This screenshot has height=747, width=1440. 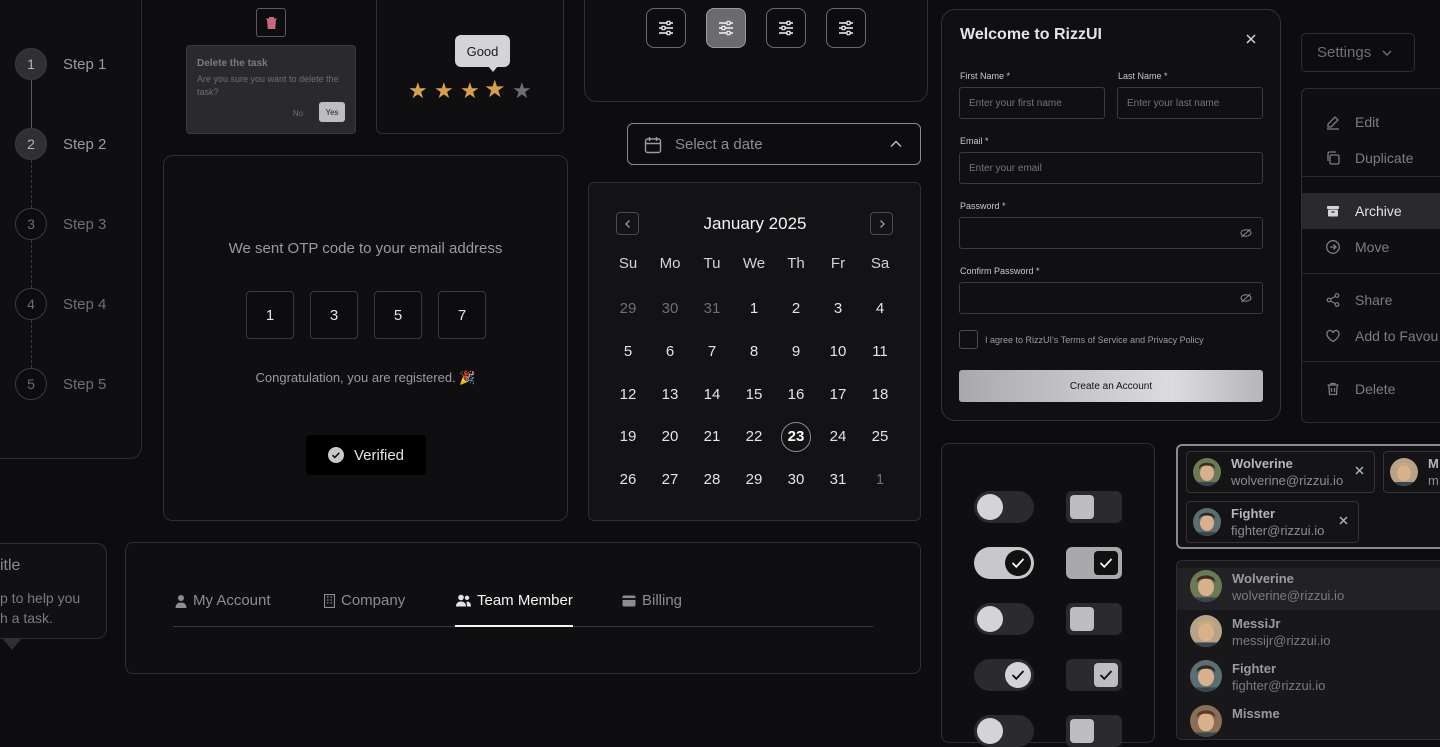 What do you see at coordinates (712, 437) in the screenshot?
I see `calendar-day: 21` at bounding box center [712, 437].